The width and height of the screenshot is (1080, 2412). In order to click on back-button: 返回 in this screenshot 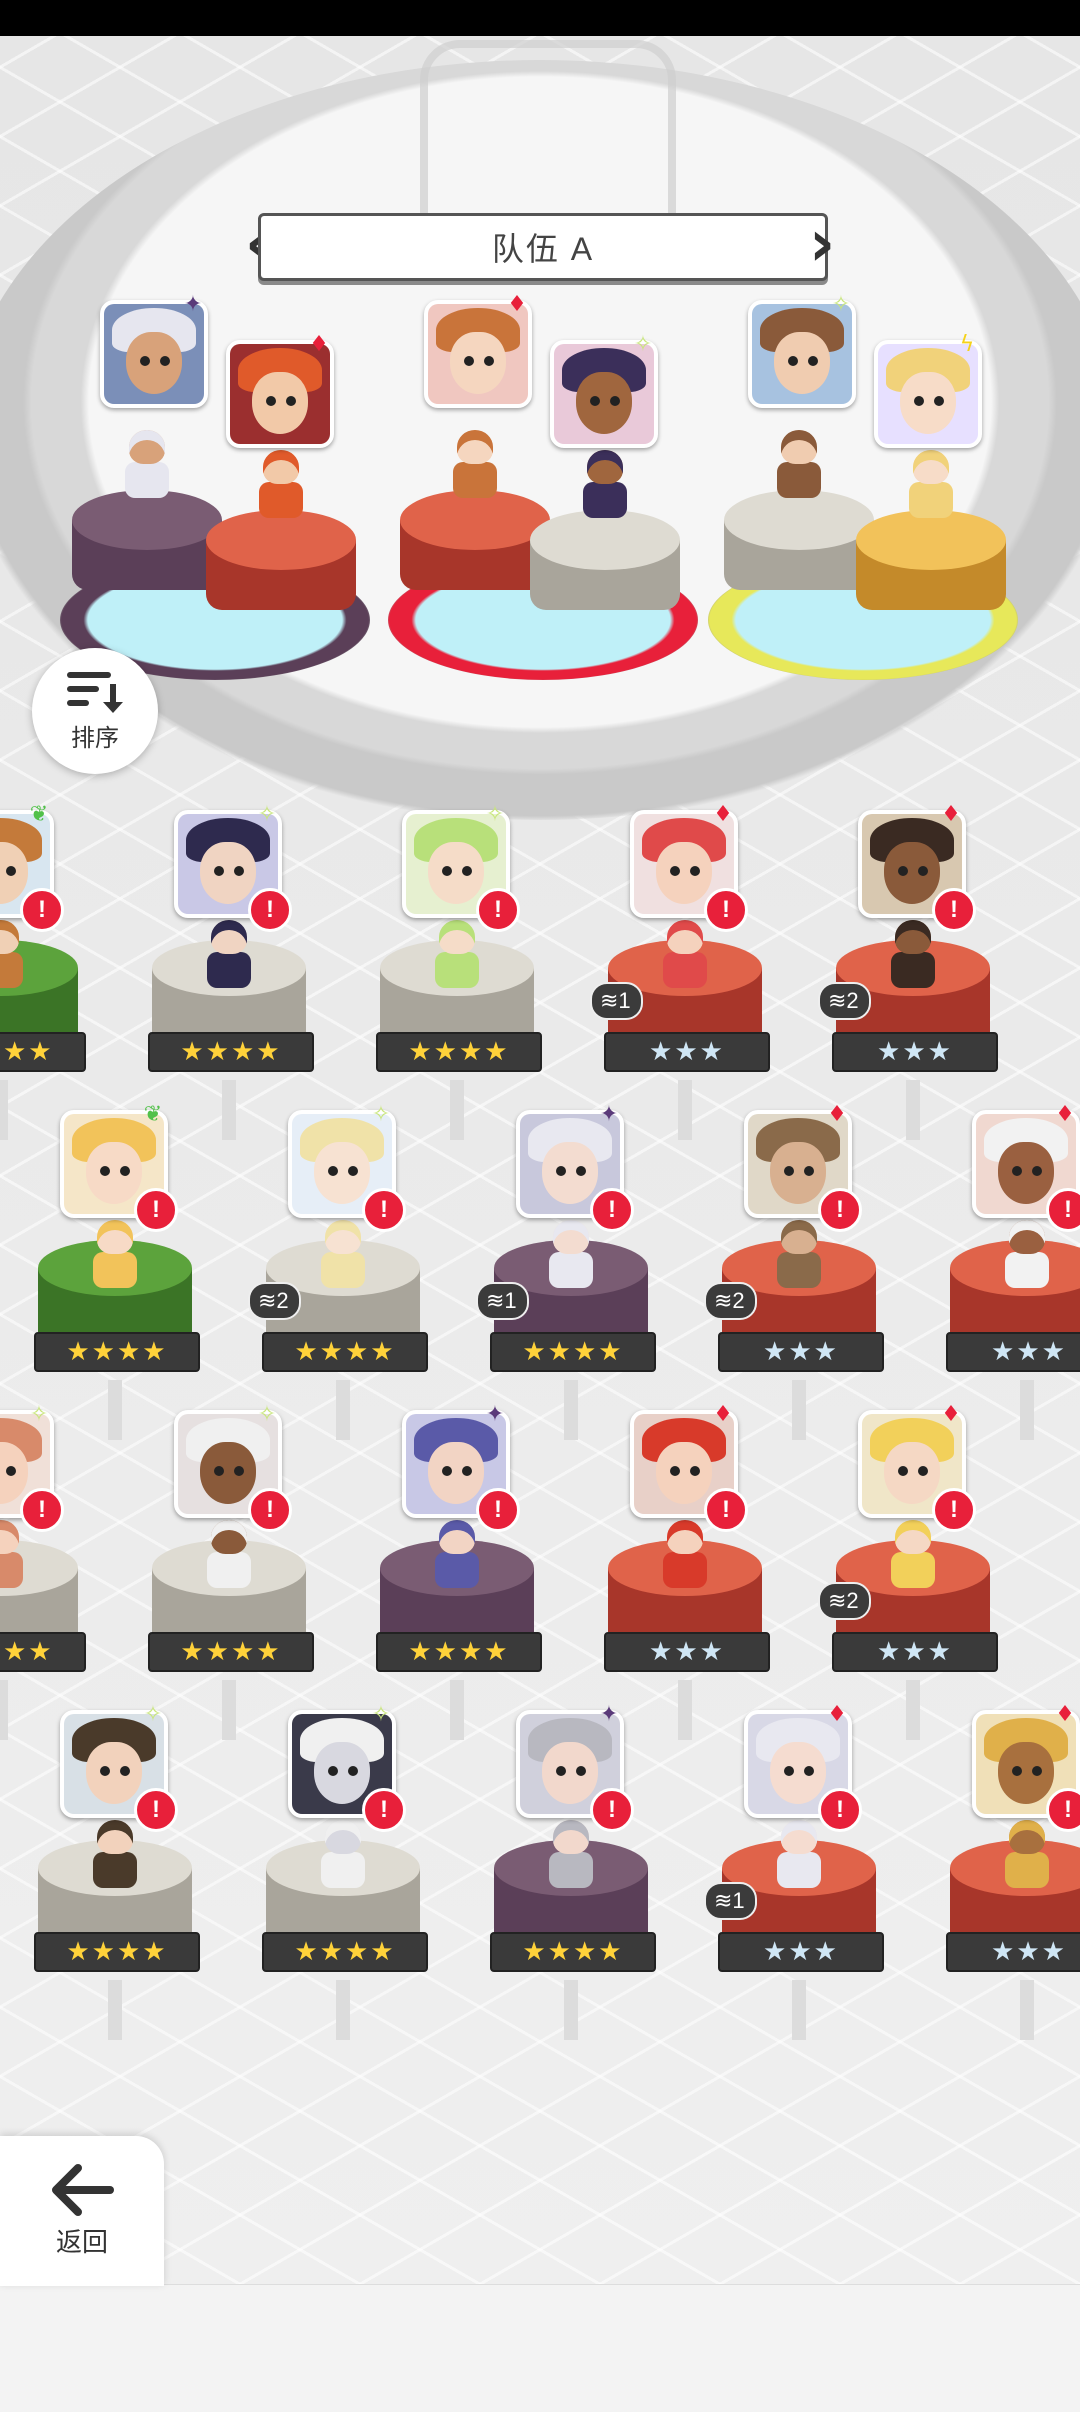, I will do `click(82, 2211)`.